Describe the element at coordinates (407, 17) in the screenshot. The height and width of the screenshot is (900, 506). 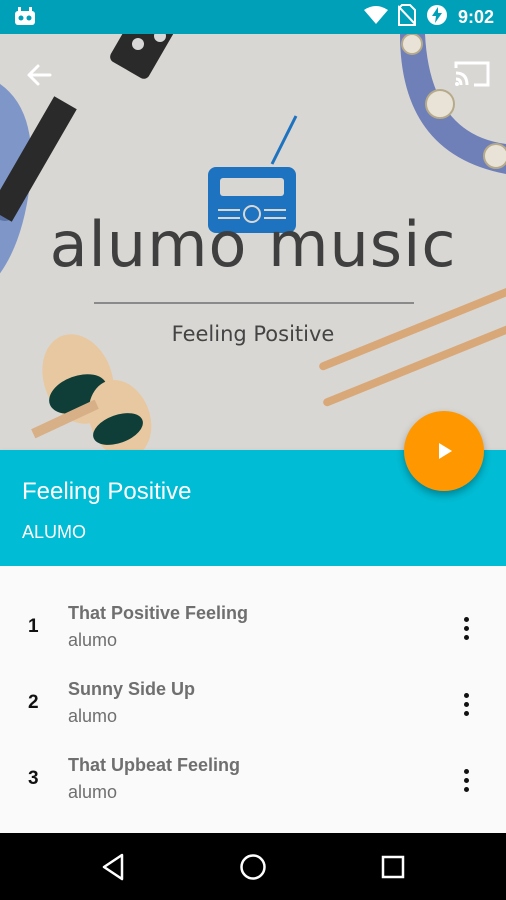
I see `no-sim-icon` at that location.